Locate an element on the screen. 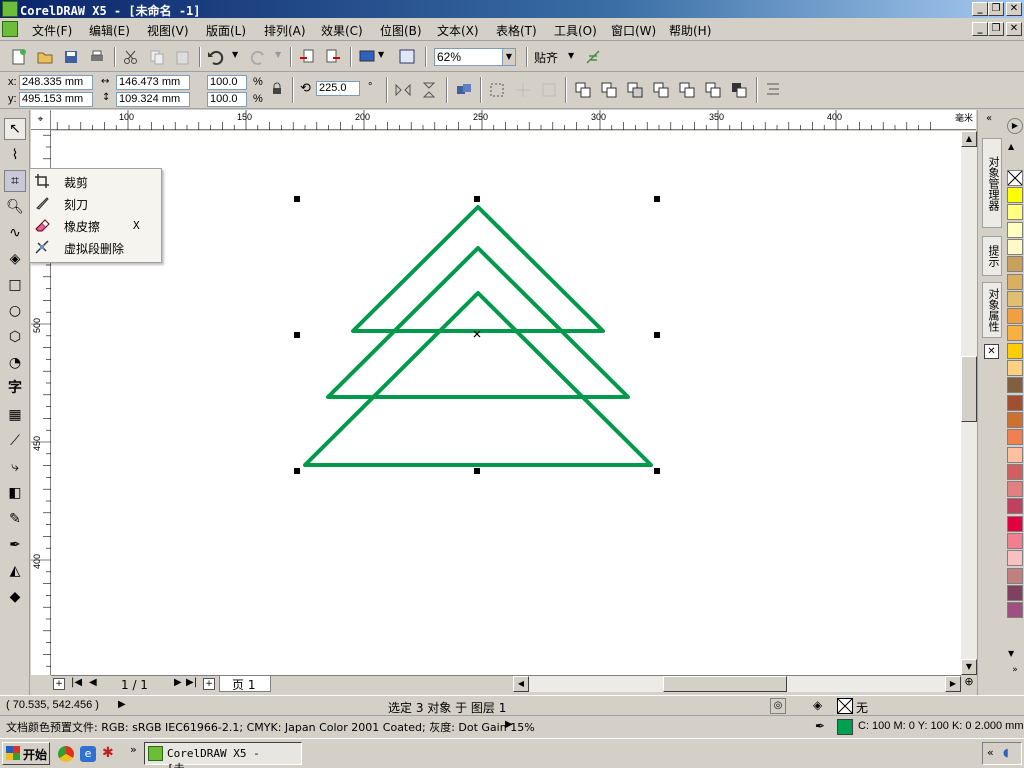  weld-icon is located at coordinates (583, 90).